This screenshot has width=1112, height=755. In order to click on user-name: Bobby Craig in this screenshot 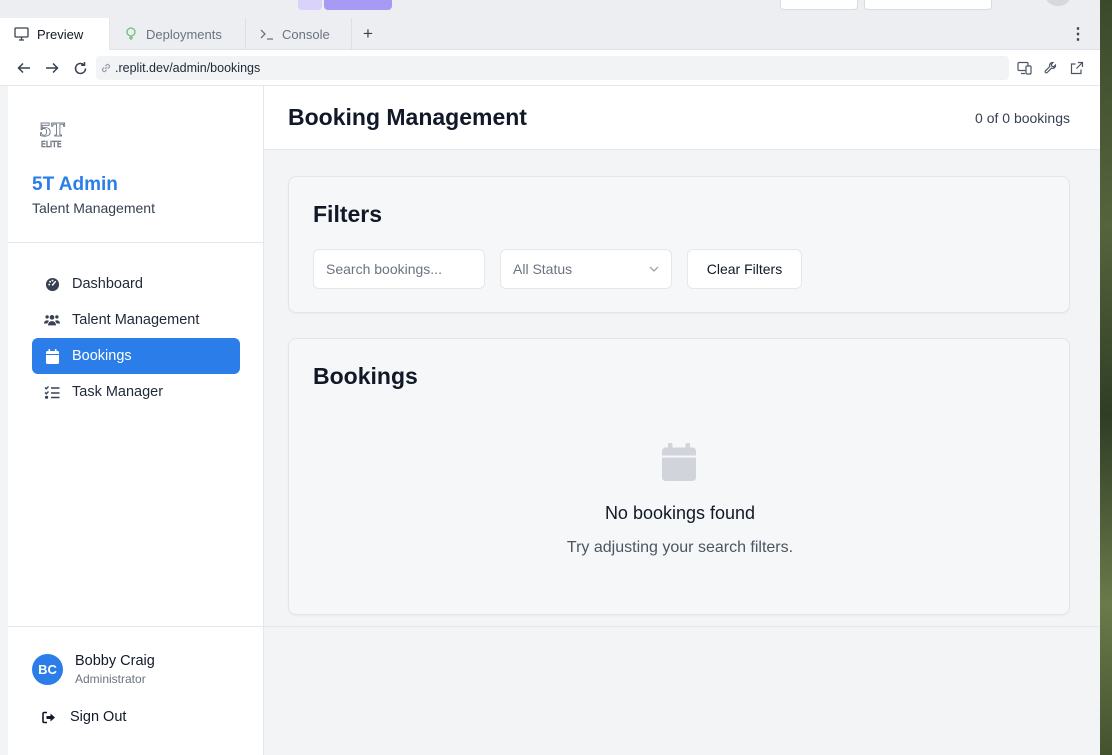, I will do `click(115, 661)`.